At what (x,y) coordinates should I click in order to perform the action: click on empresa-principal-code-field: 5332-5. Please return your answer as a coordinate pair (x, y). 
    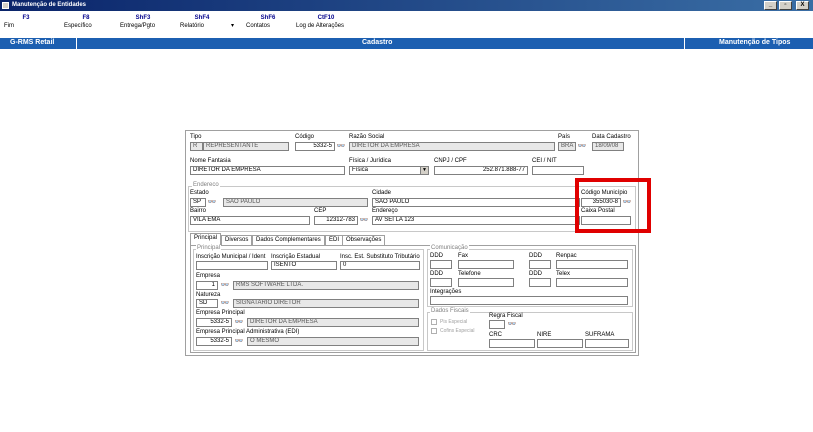
    Looking at the image, I should click on (214, 322).